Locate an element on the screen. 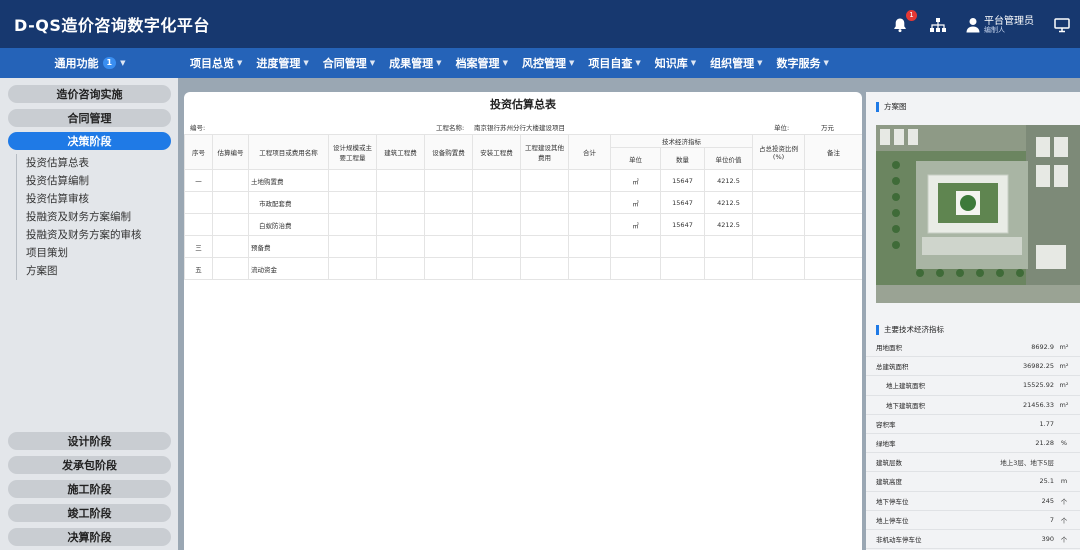 This screenshot has height=550, width=1080. table-row: 三 预备费 is located at coordinates (523, 246).